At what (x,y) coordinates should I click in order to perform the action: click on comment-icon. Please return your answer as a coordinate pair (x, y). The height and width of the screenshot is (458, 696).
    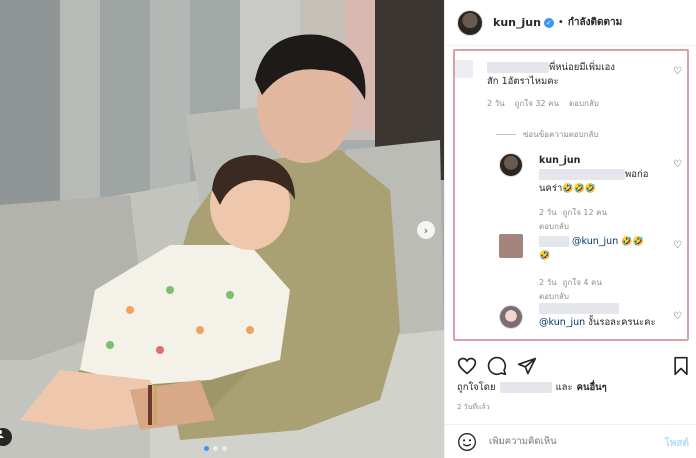
    Looking at the image, I should click on (497, 366).